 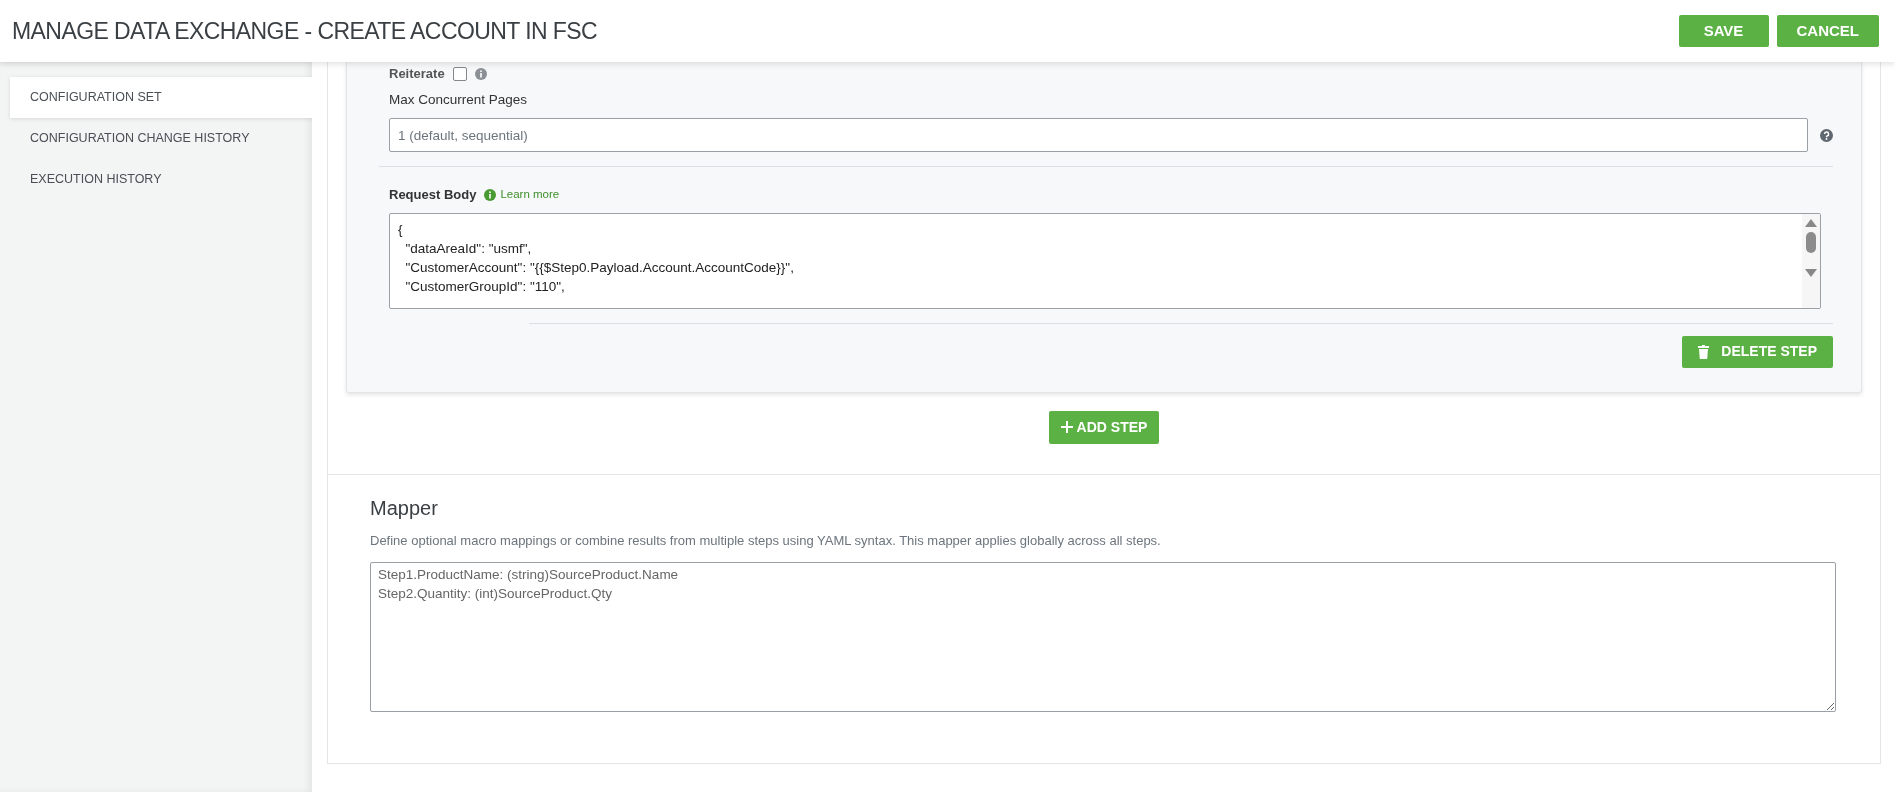 What do you see at coordinates (1098, 135) in the screenshot?
I see `max-pages-field: 1 (default, sequential)` at bounding box center [1098, 135].